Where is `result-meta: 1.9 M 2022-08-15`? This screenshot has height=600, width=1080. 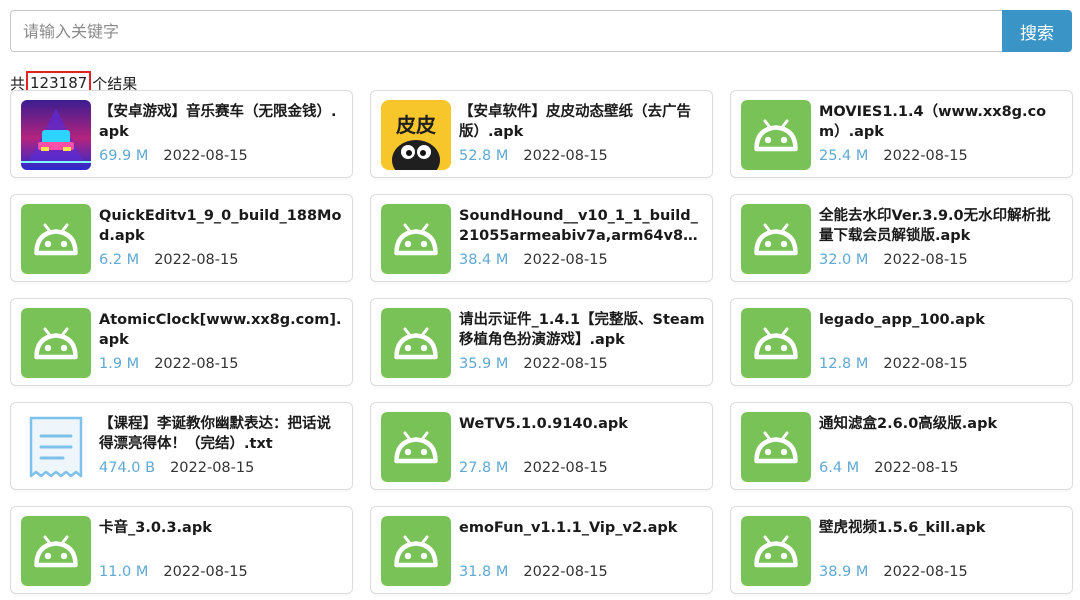 result-meta: 1.9 M 2022-08-15 is located at coordinates (168, 364).